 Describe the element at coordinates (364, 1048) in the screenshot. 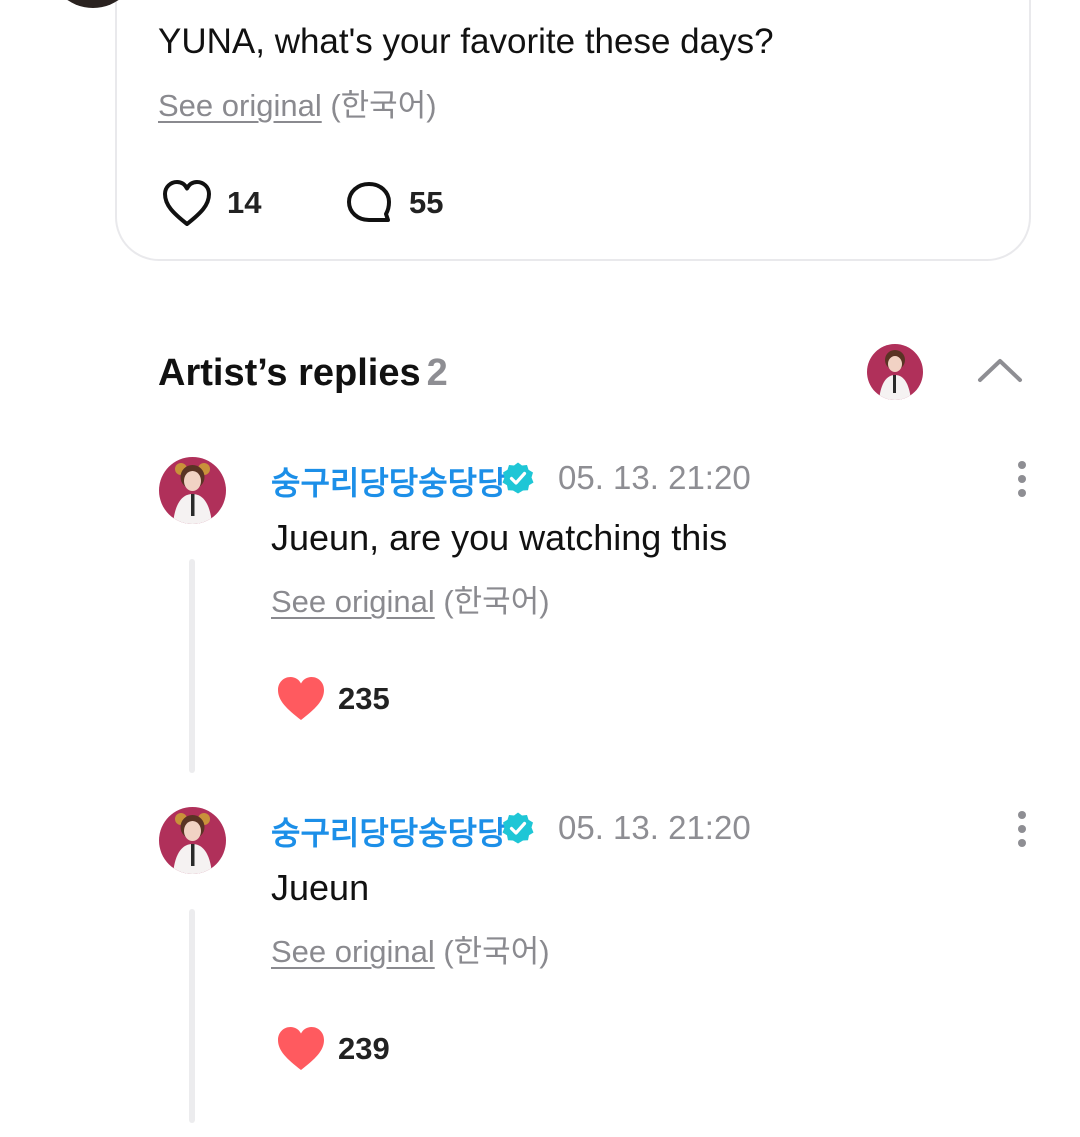

I see `reply-like-count: 239` at that location.